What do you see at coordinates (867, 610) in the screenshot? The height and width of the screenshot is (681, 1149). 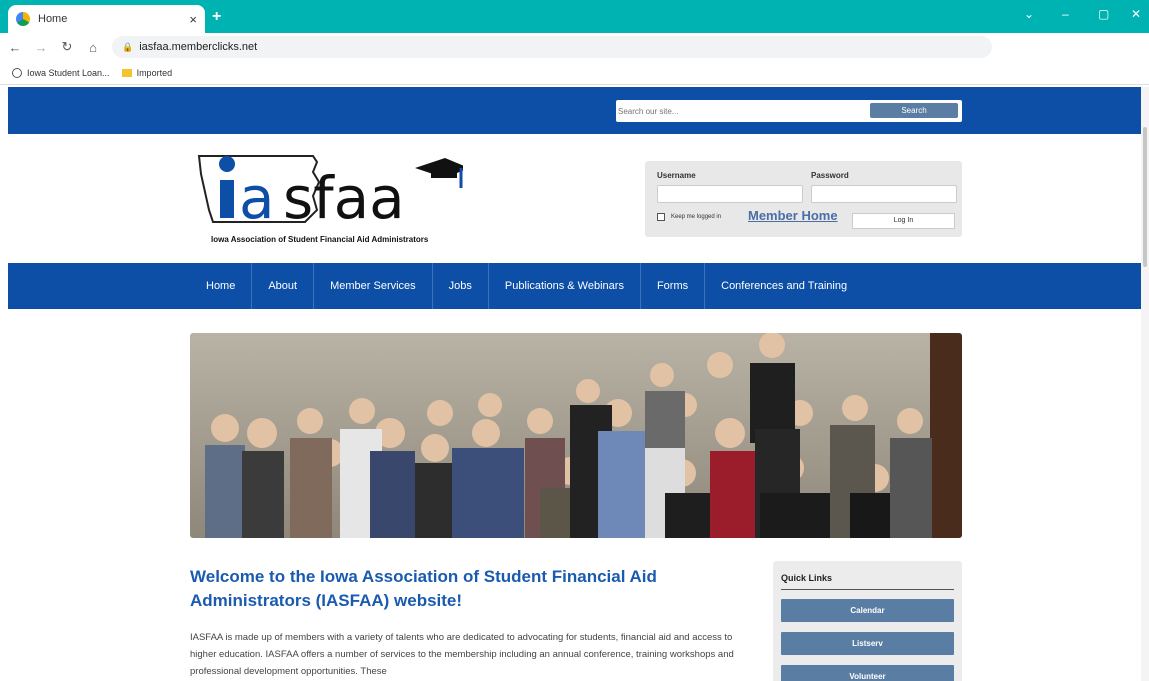 I see `quick-link-calendar: Calendar` at bounding box center [867, 610].